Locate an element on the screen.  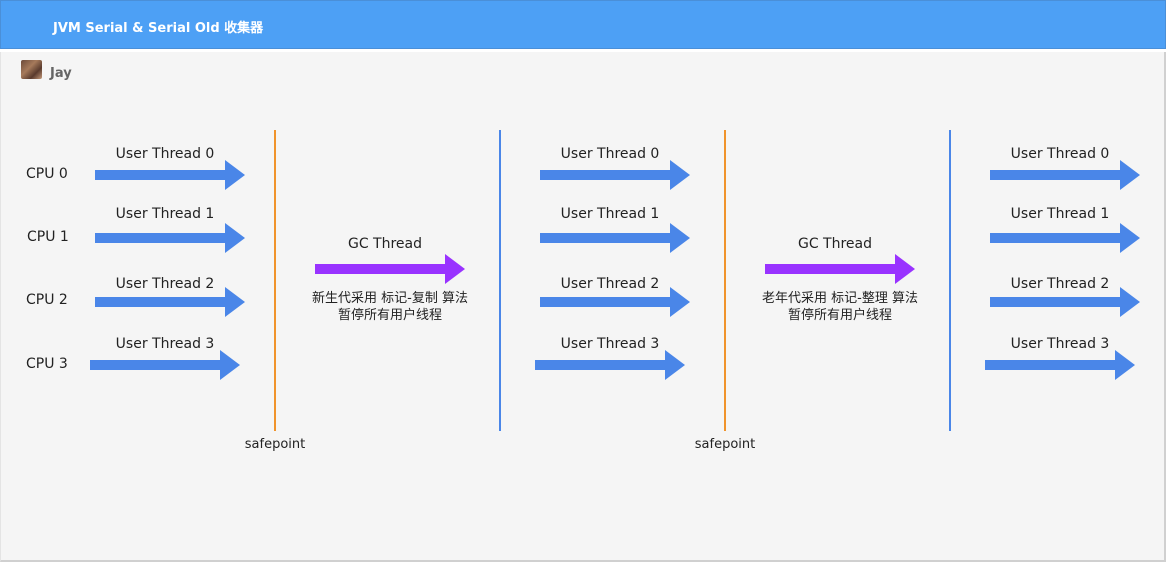
cpu-label-1: CPU 1 is located at coordinates (48, 237).